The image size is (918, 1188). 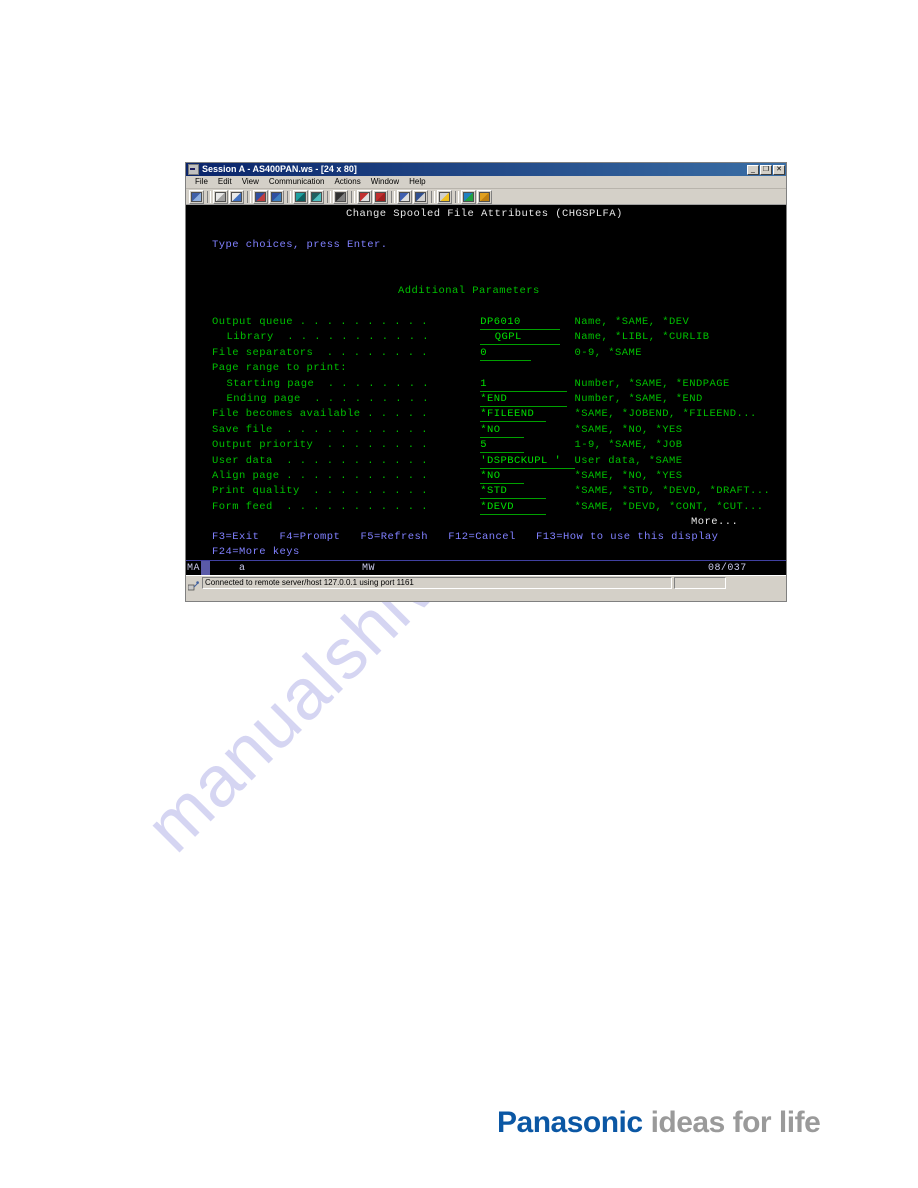 I want to click on param-label: Output priority . . . . . . . ., so click(x=320, y=445).